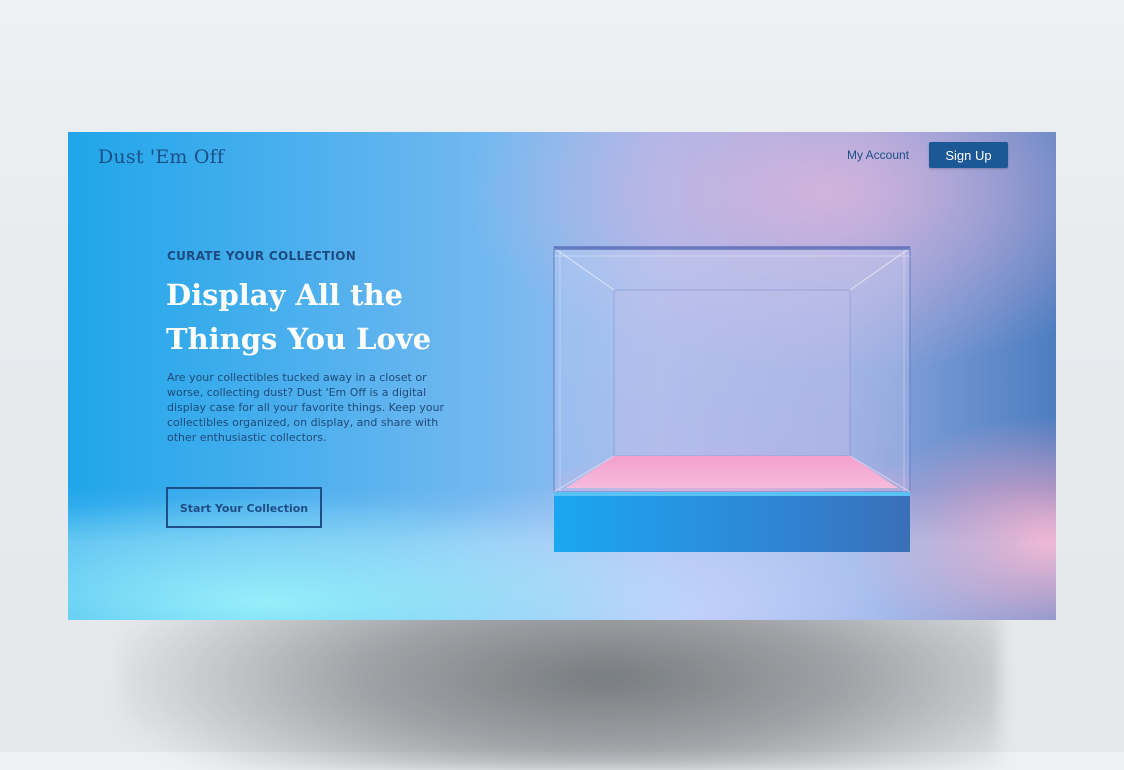  Describe the element at coordinates (285, 295) in the screenshot. I see `headline-line-1: Display All the` at that location.